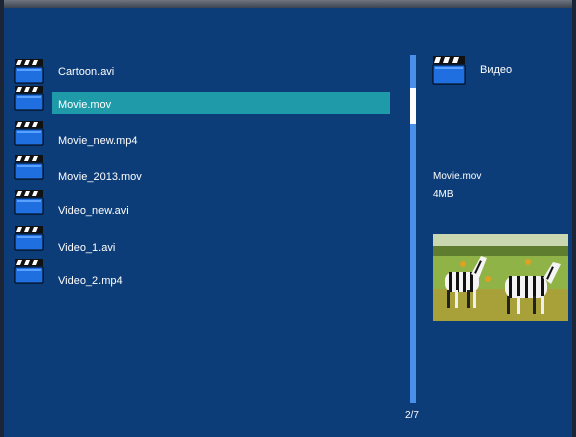 This screenshot has height=437, width=576. What do you see at coordinates (496, 70) in the screenshot?
I see `category-label: Видео` at bounding box center [496, 70].